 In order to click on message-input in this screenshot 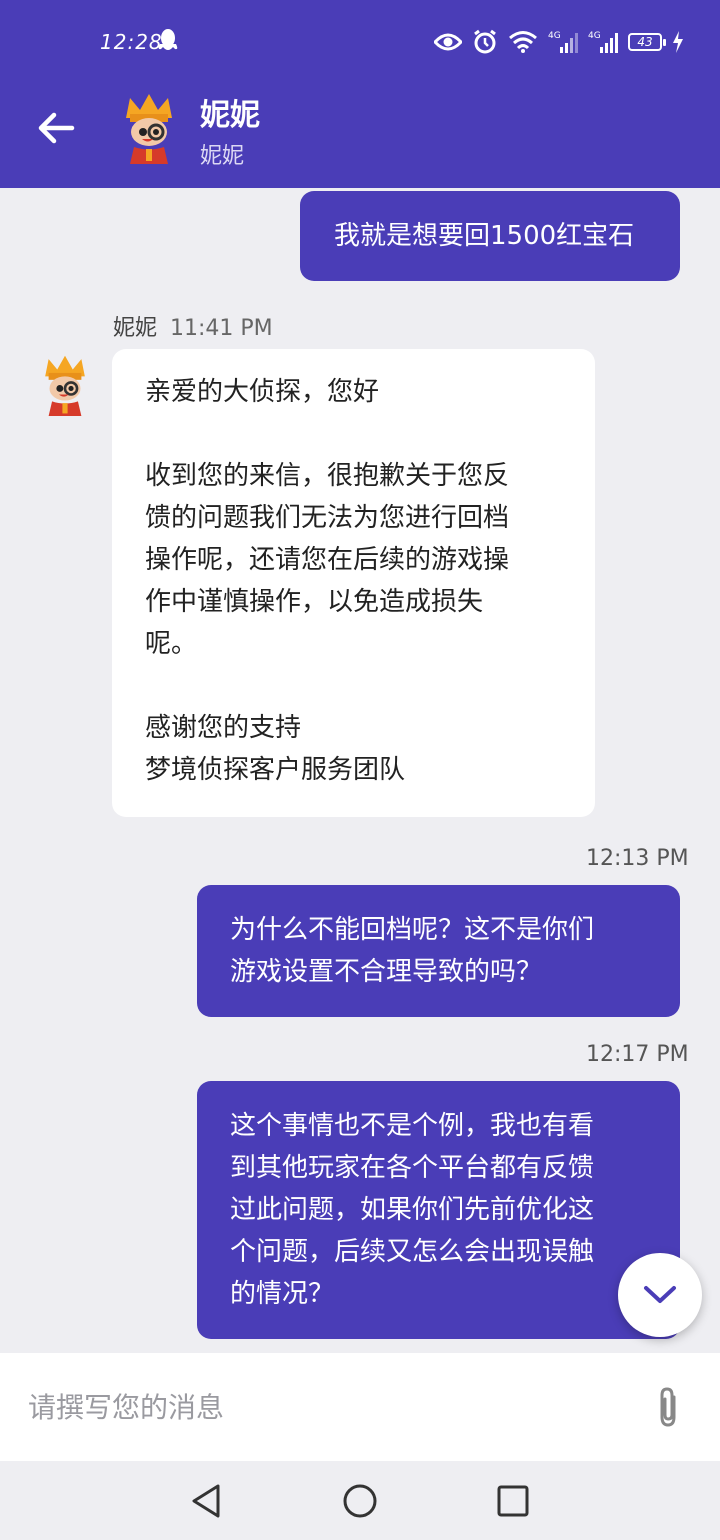, I will do `click(318, 1407)`.